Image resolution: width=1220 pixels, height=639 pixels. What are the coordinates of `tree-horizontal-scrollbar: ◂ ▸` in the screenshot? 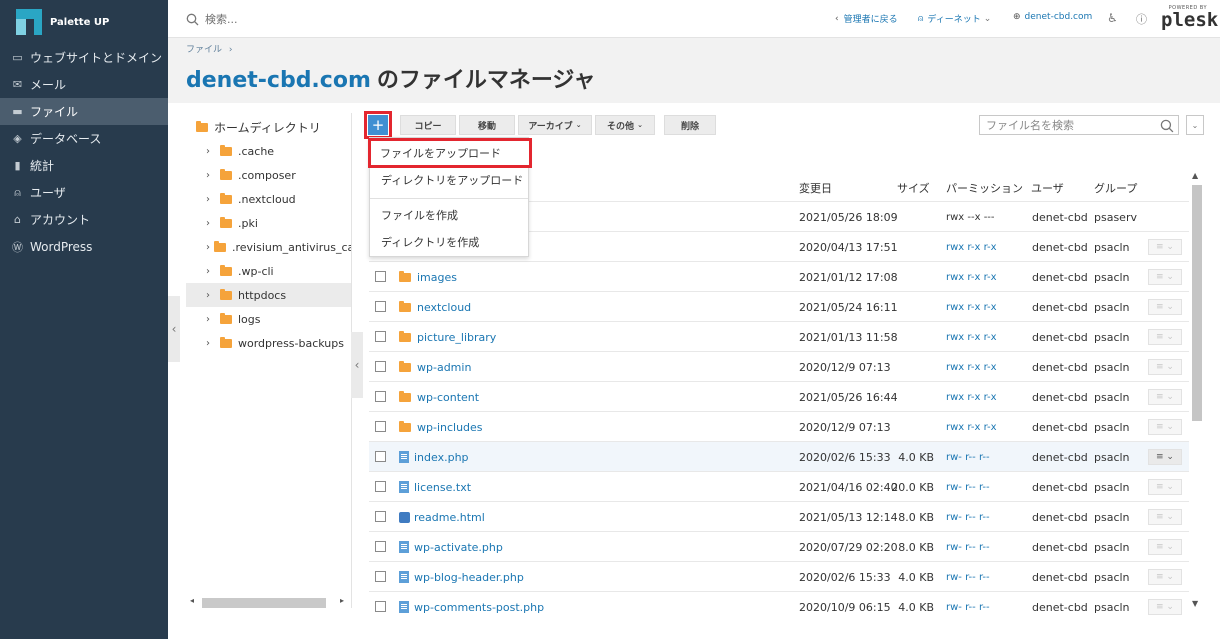 It's located at (269, 603).